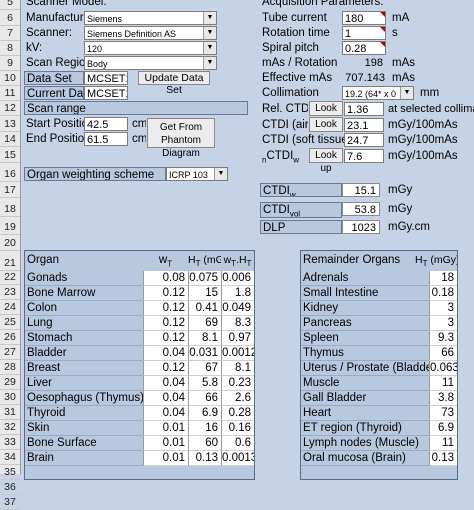 This screenshot has width=474, height=510. What do you see at coordinates (204, 323) in the screenshot?
I see `ht-cell: 69` at bounding box center [204, 323].